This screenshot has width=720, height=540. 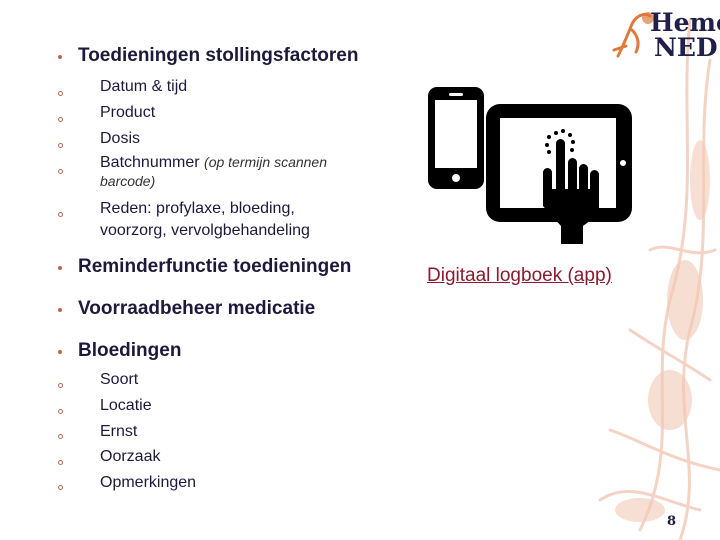 What do you see at coordinates (530, 165) in the screenshot?
I see `phone-tablet-touch-icon` at bounding box center [530, 165].